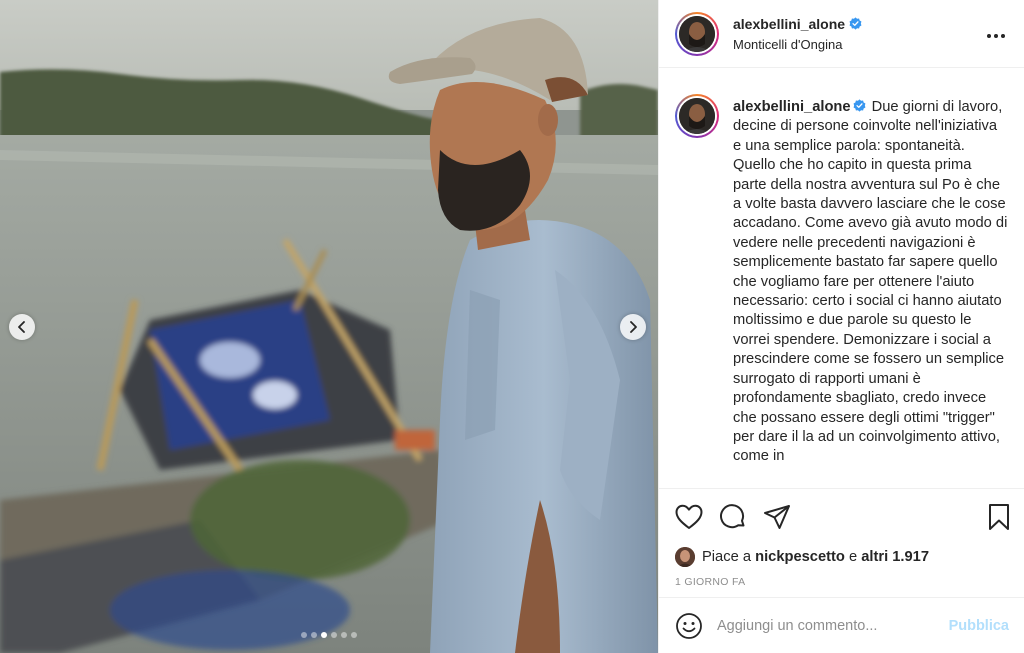 This screenshot has width=1024, height=653. I want to click on chevron-right-icon, so click(633, 327).